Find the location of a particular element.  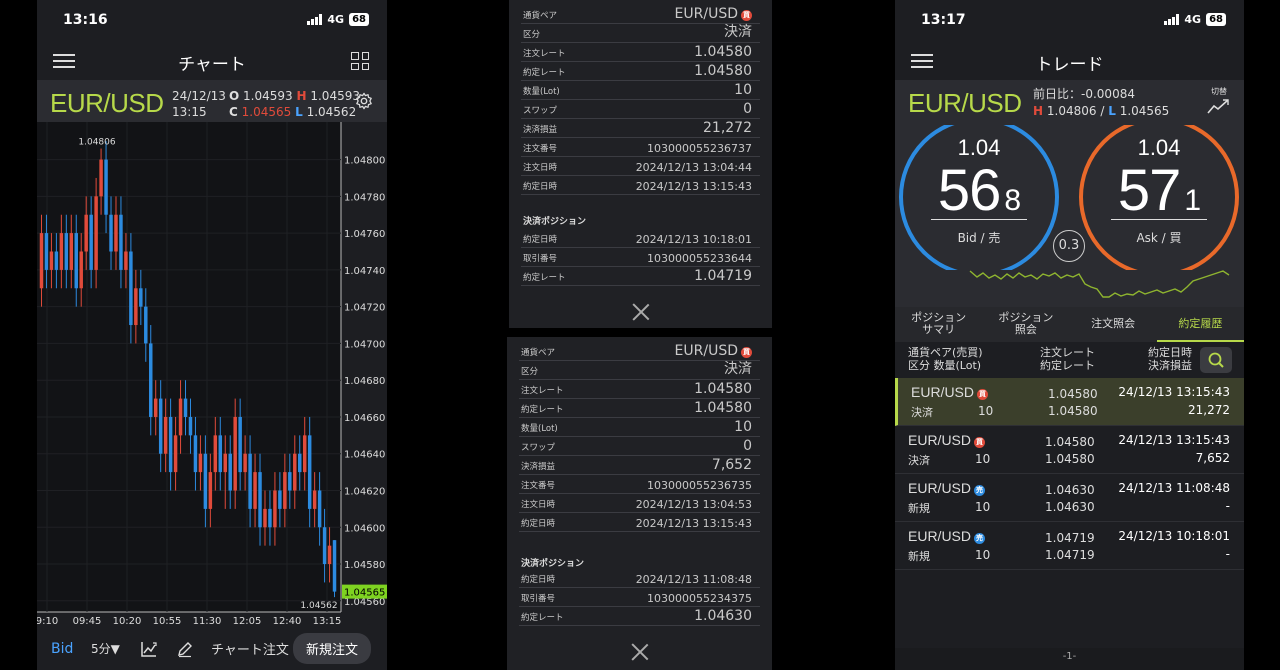

gear-icon is located at coordinates (364, 101).